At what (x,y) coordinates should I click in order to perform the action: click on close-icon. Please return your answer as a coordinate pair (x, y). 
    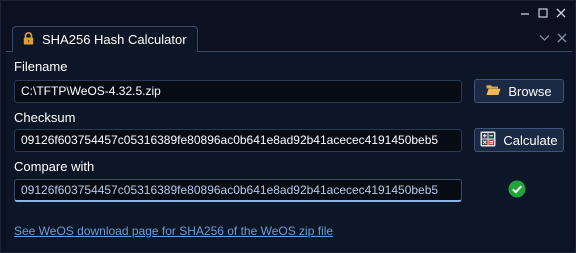
    Looking at the image, I should click on (561, 13).